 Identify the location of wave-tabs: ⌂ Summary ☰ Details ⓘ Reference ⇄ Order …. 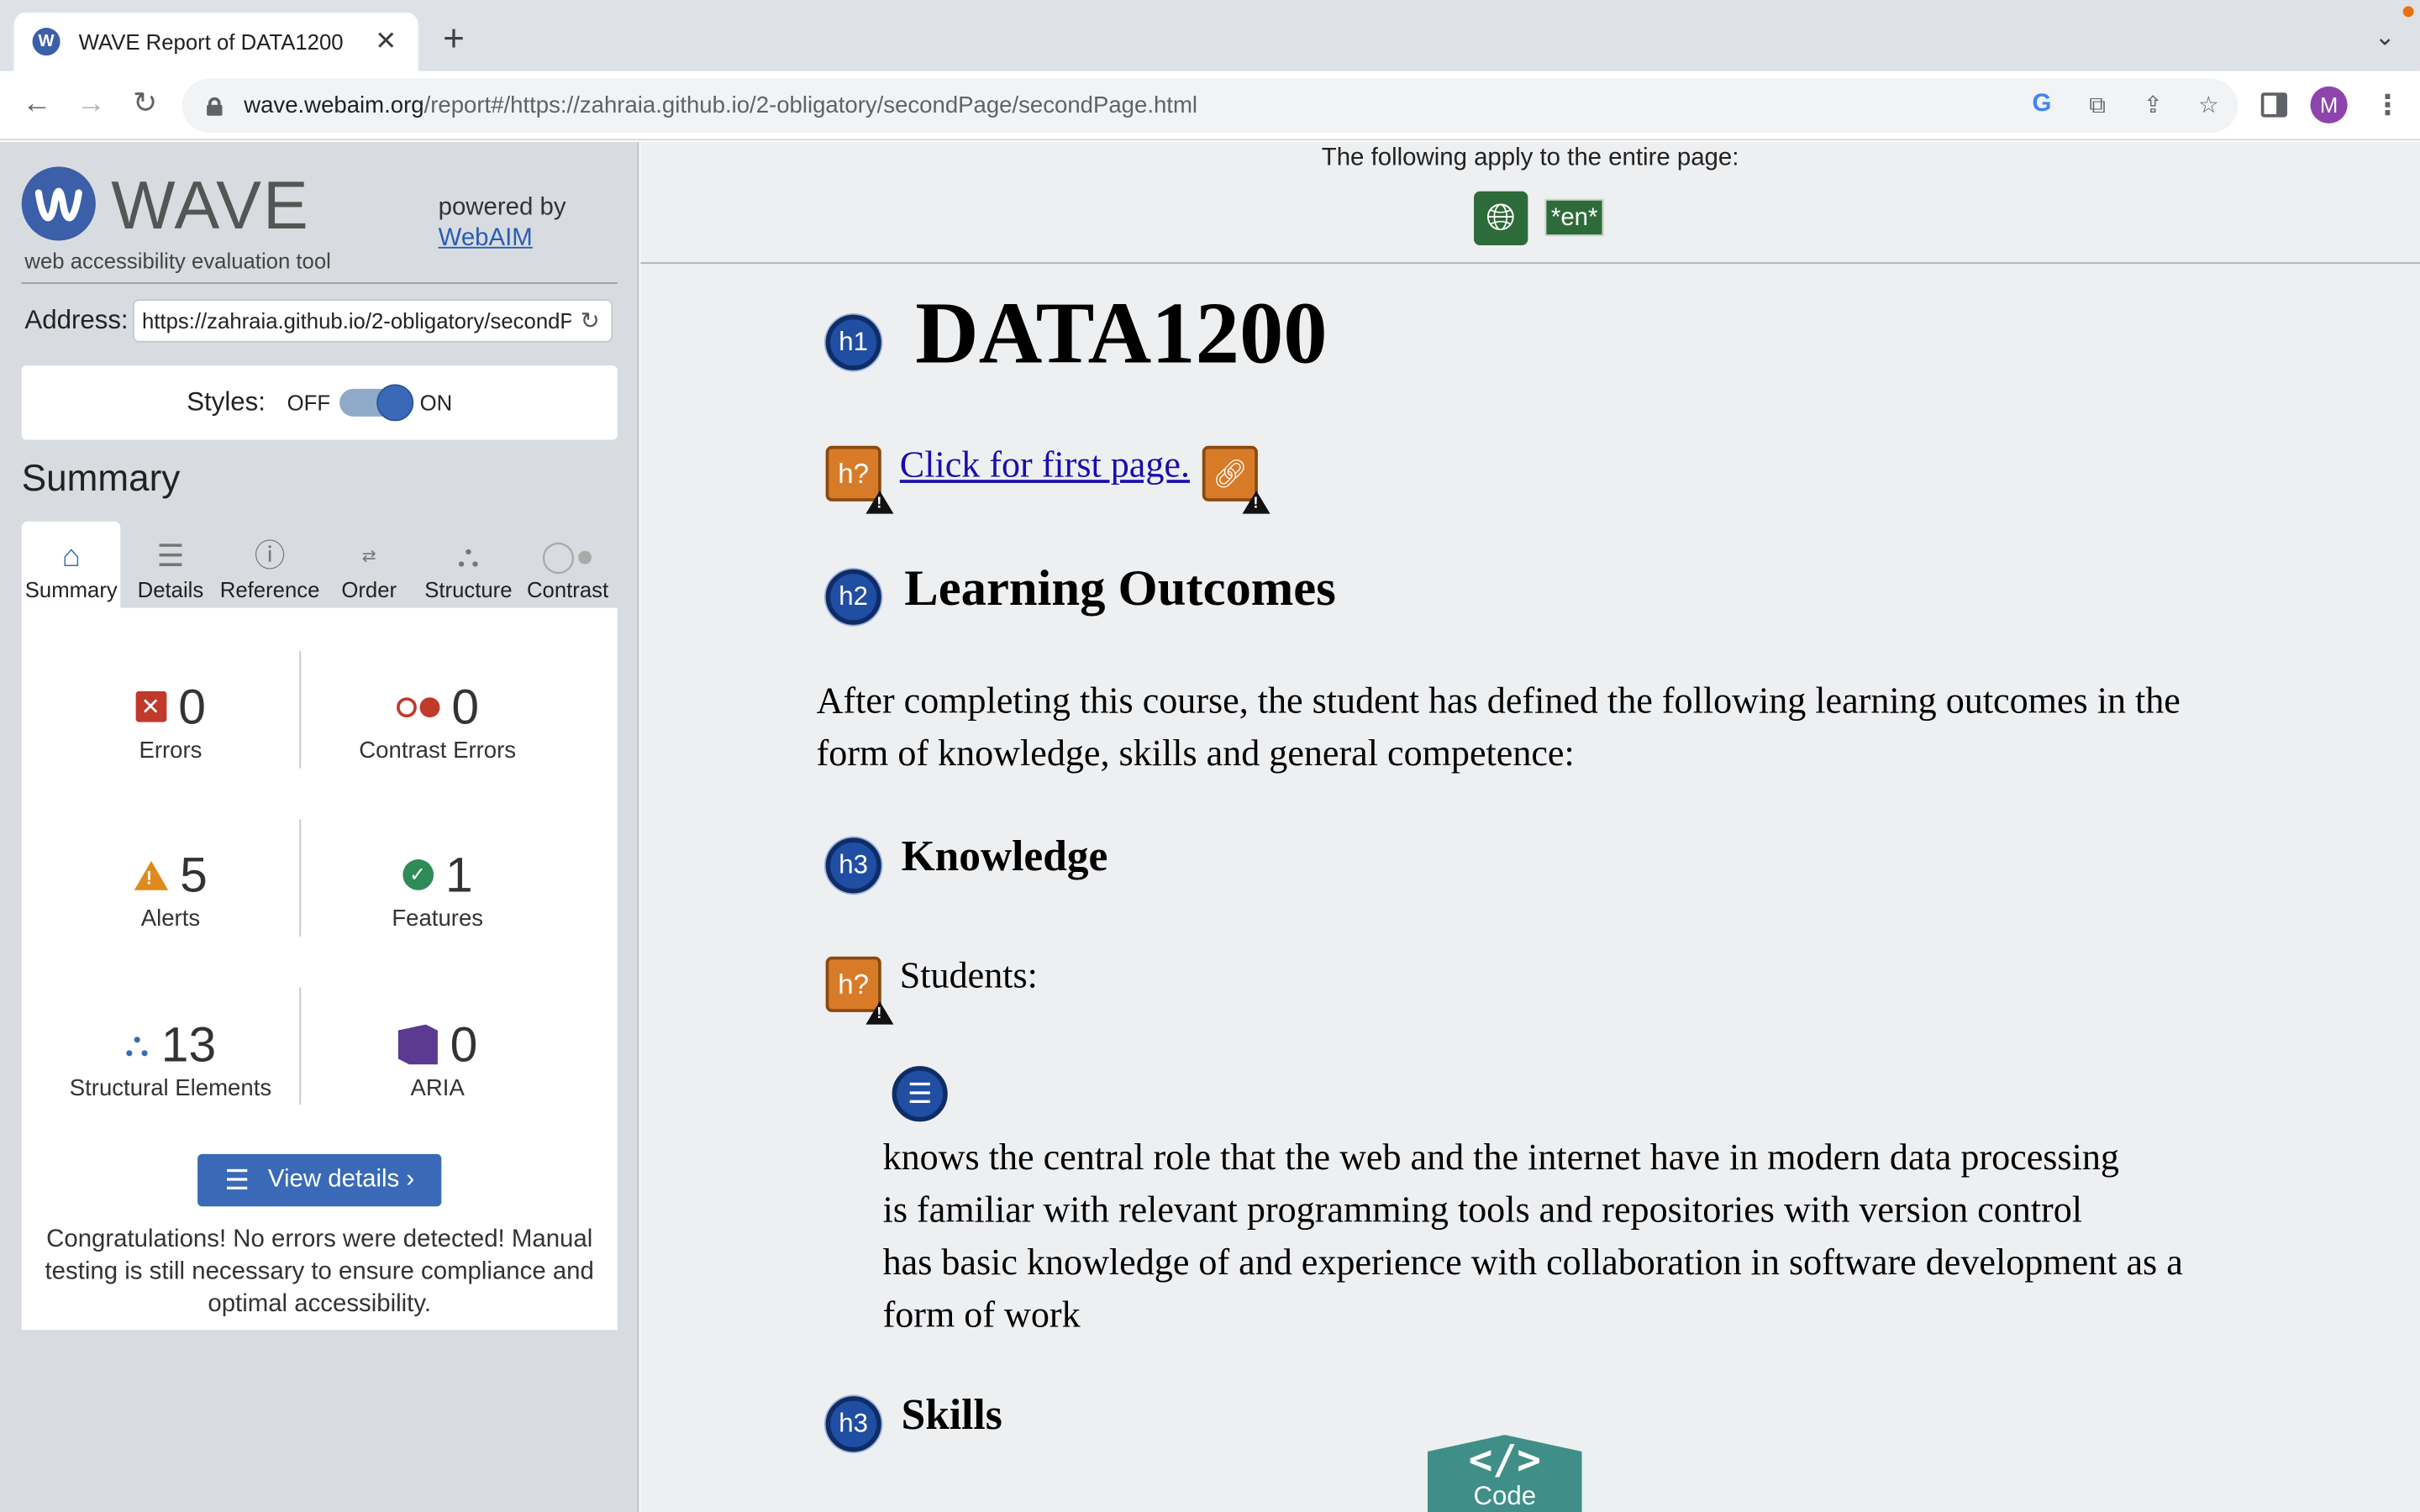
(319, 564).